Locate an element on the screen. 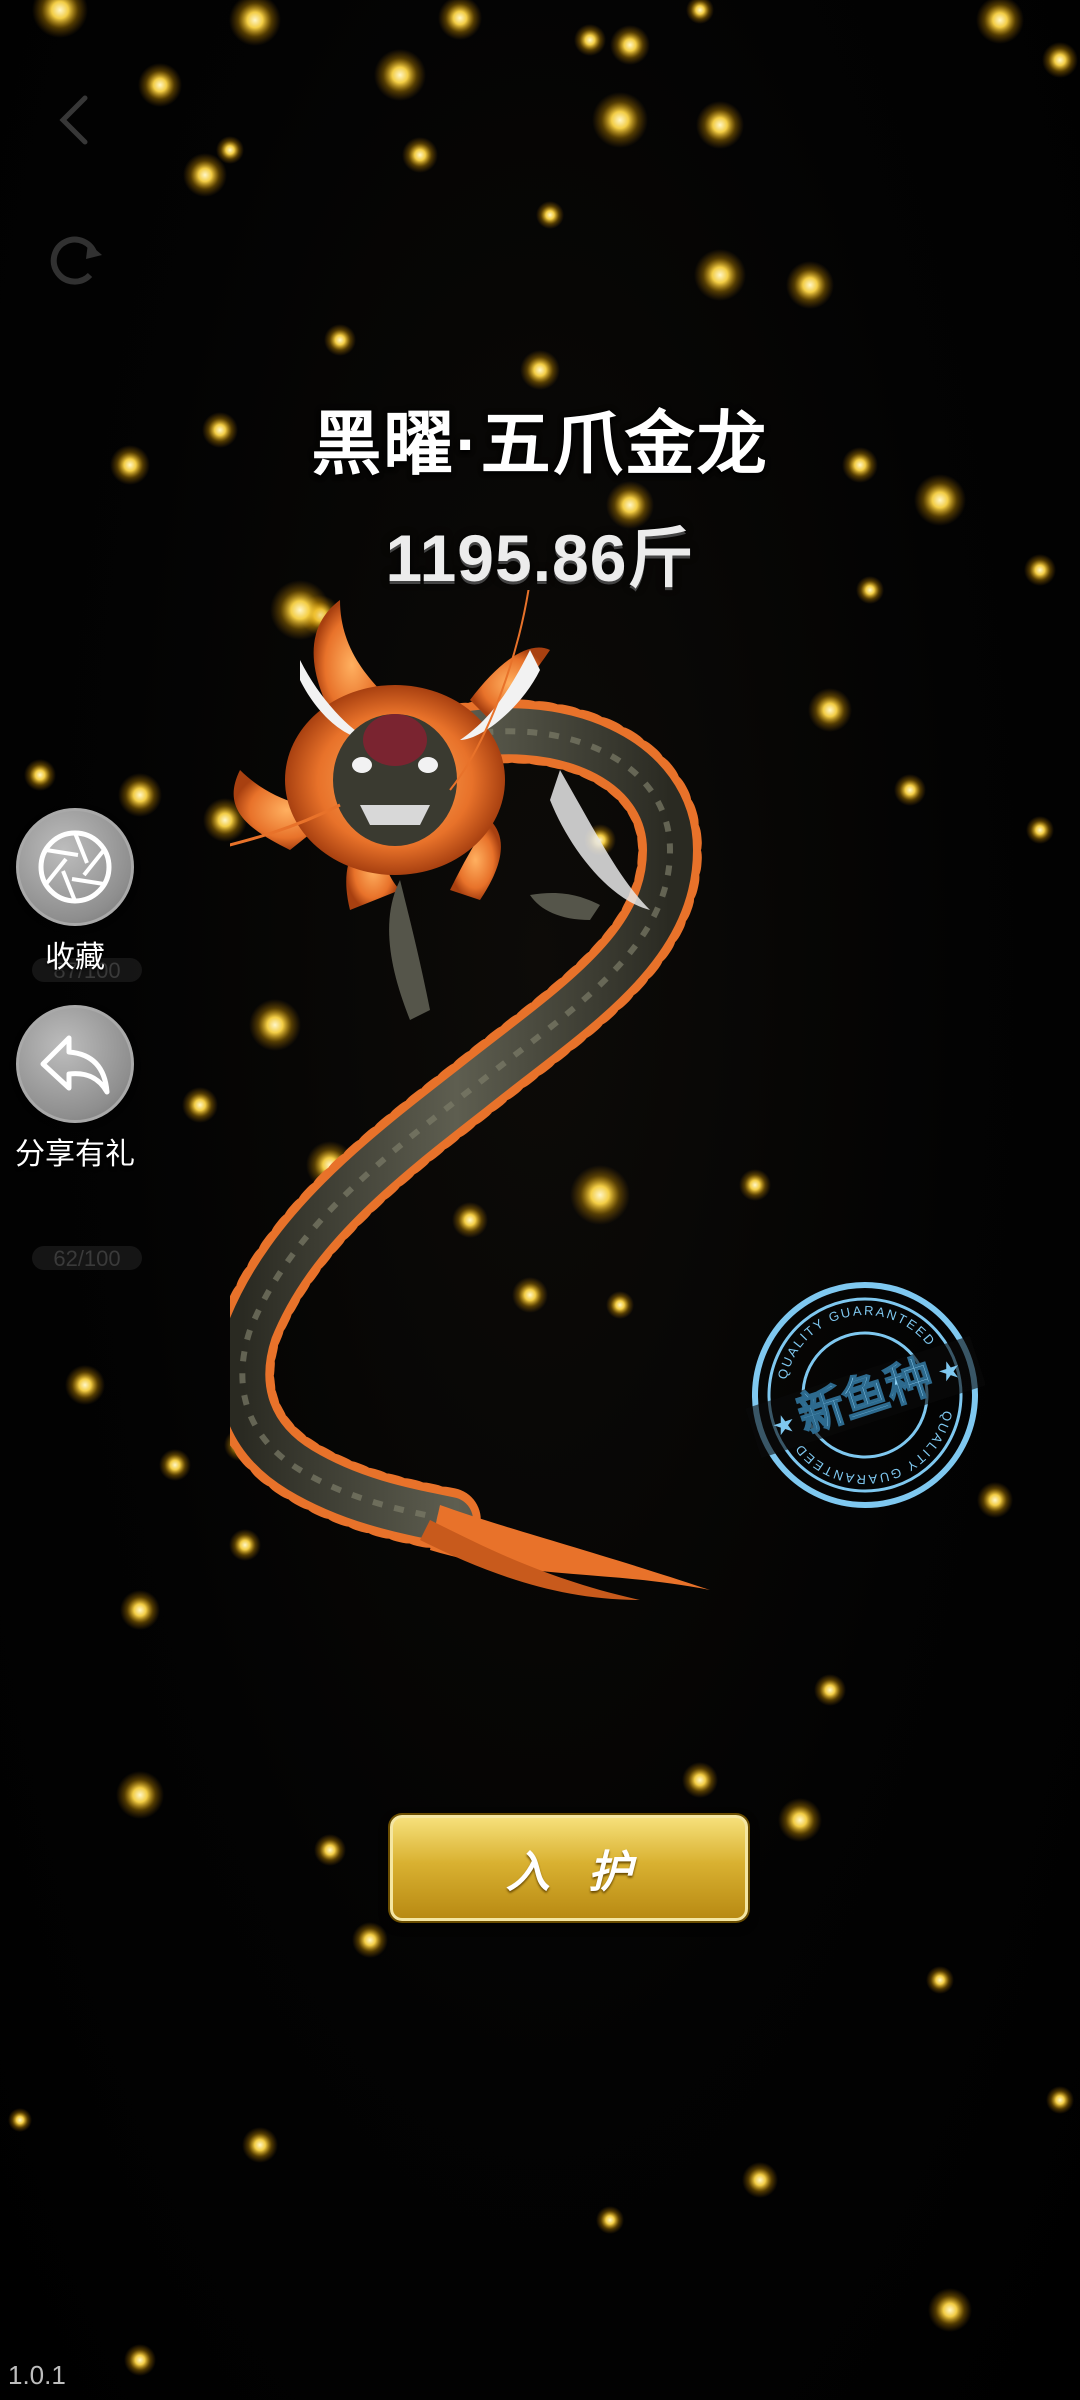  fish-name: 黑曜·五爪金龙 is located at coordinates (540, 444).